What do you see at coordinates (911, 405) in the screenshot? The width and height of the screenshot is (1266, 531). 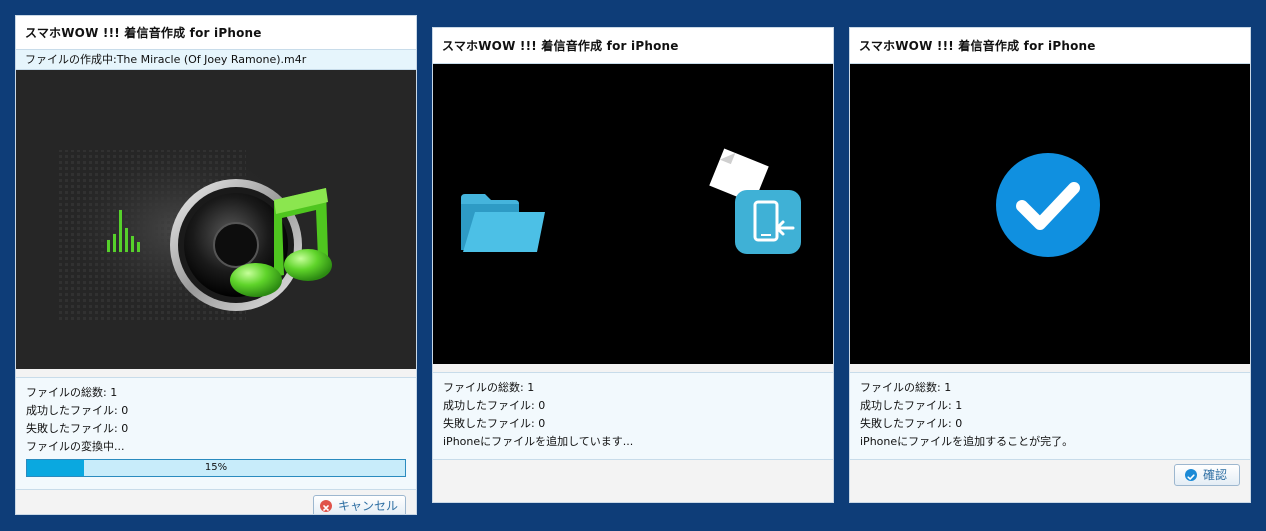 I see `success-files-label: 成功したファイル: 1` at bounding box center [911, 405].